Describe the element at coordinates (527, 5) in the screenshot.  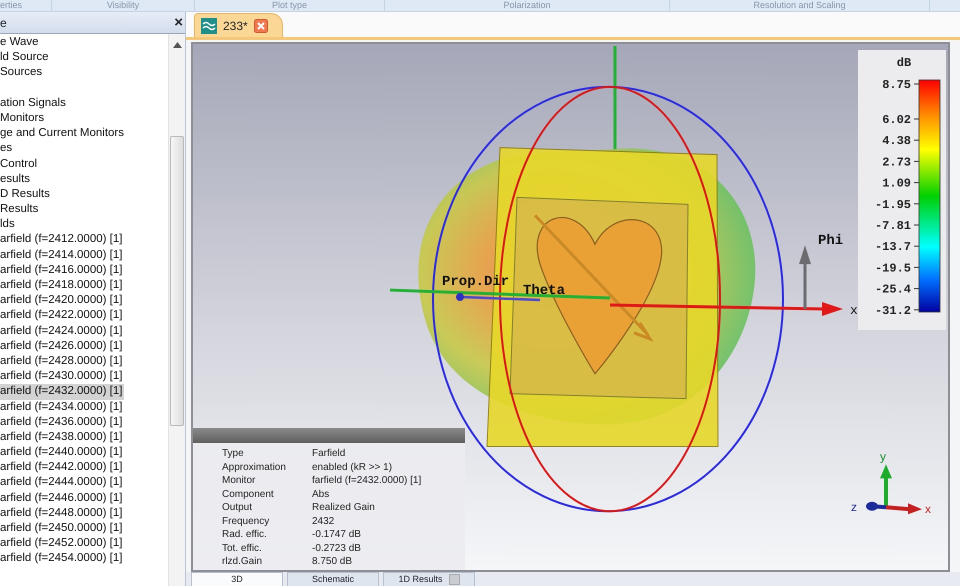
I see `ribbon-group-label: Polarization` at that location.